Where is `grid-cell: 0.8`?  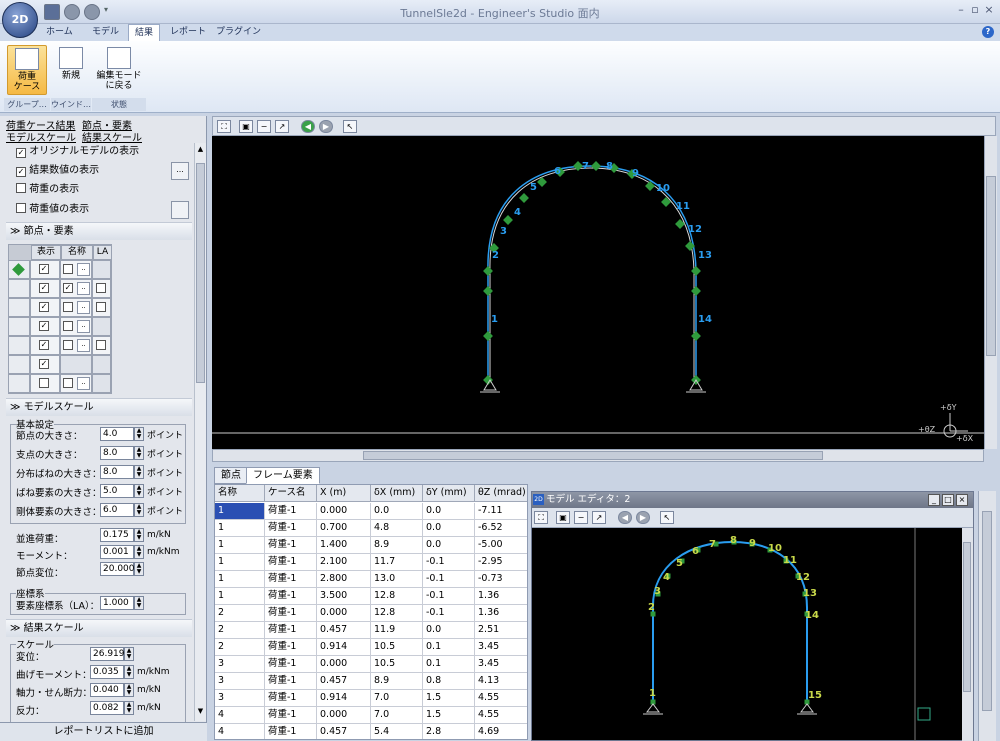 grid-cell: 0.8 is located at coordinates (449, 681).